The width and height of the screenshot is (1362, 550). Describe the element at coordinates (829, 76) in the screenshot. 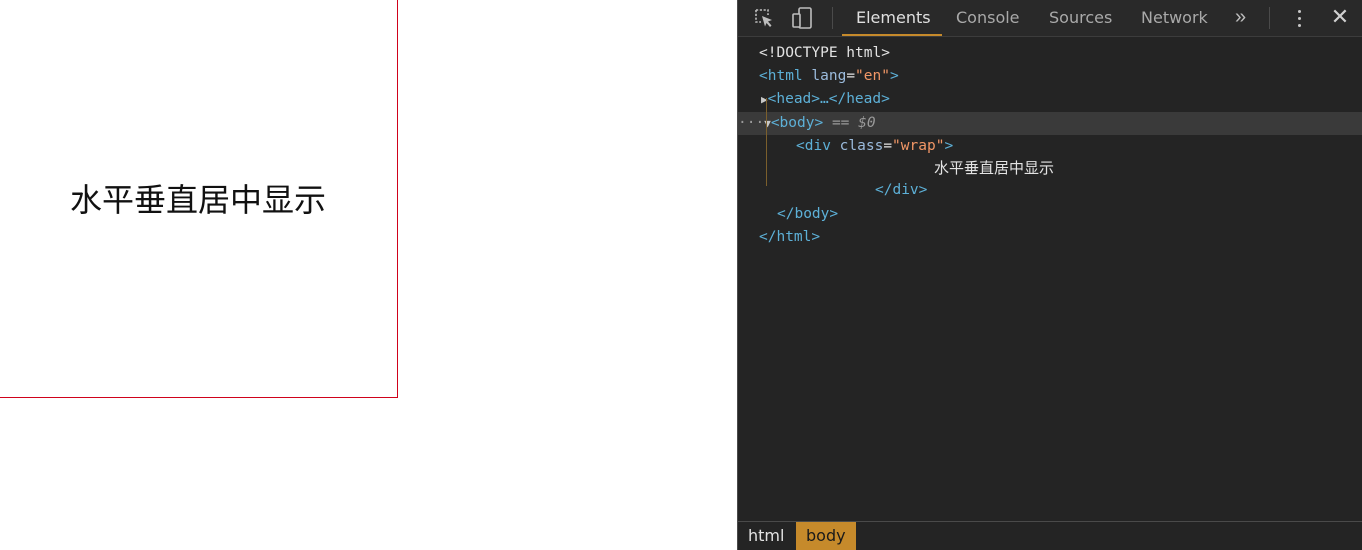

I see `attr-name: lang` at that location.